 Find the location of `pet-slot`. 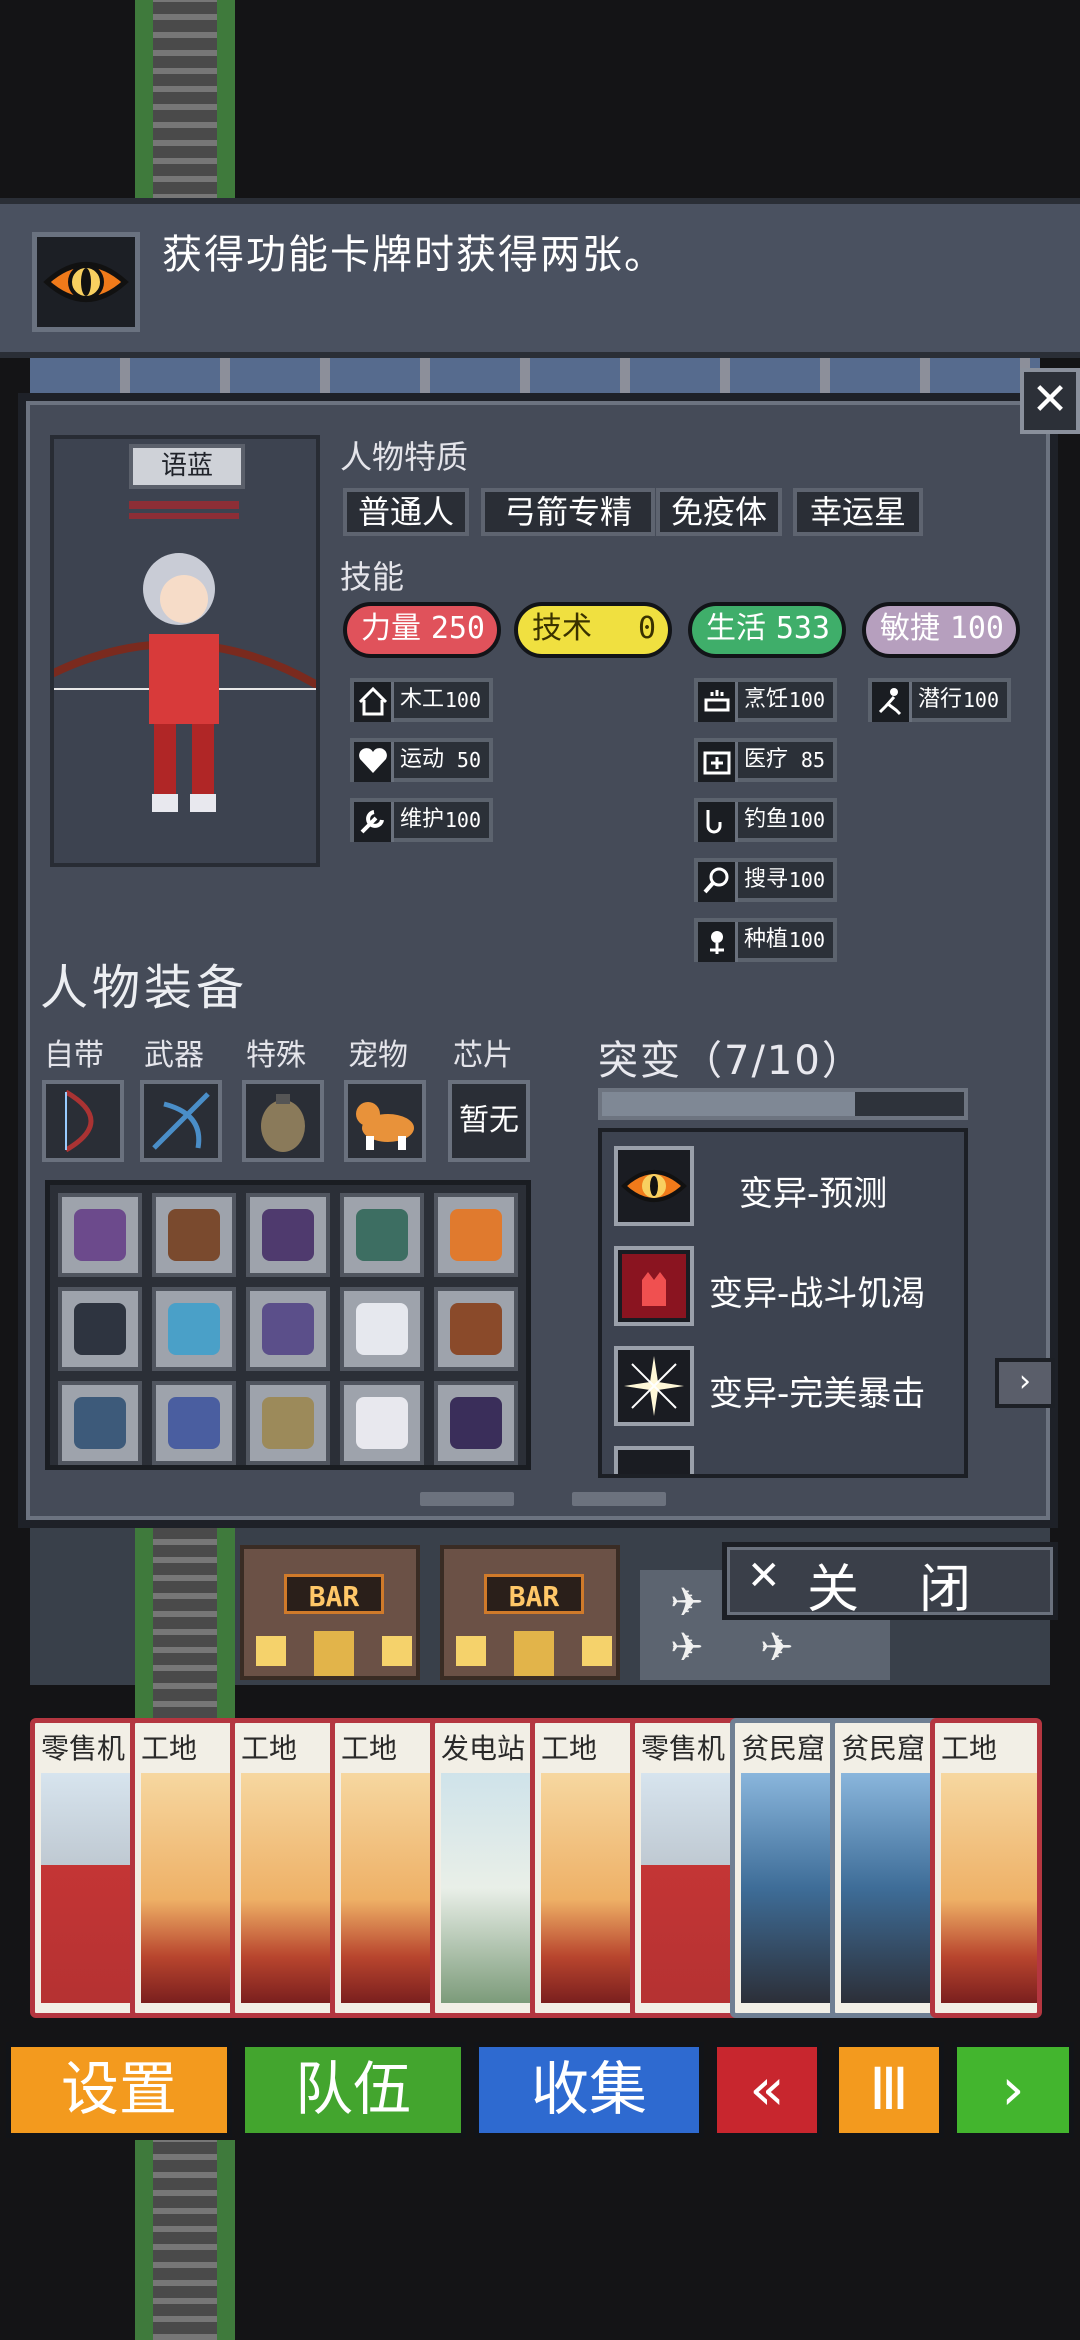

pet-slot is located at coordinates (385, 1121).